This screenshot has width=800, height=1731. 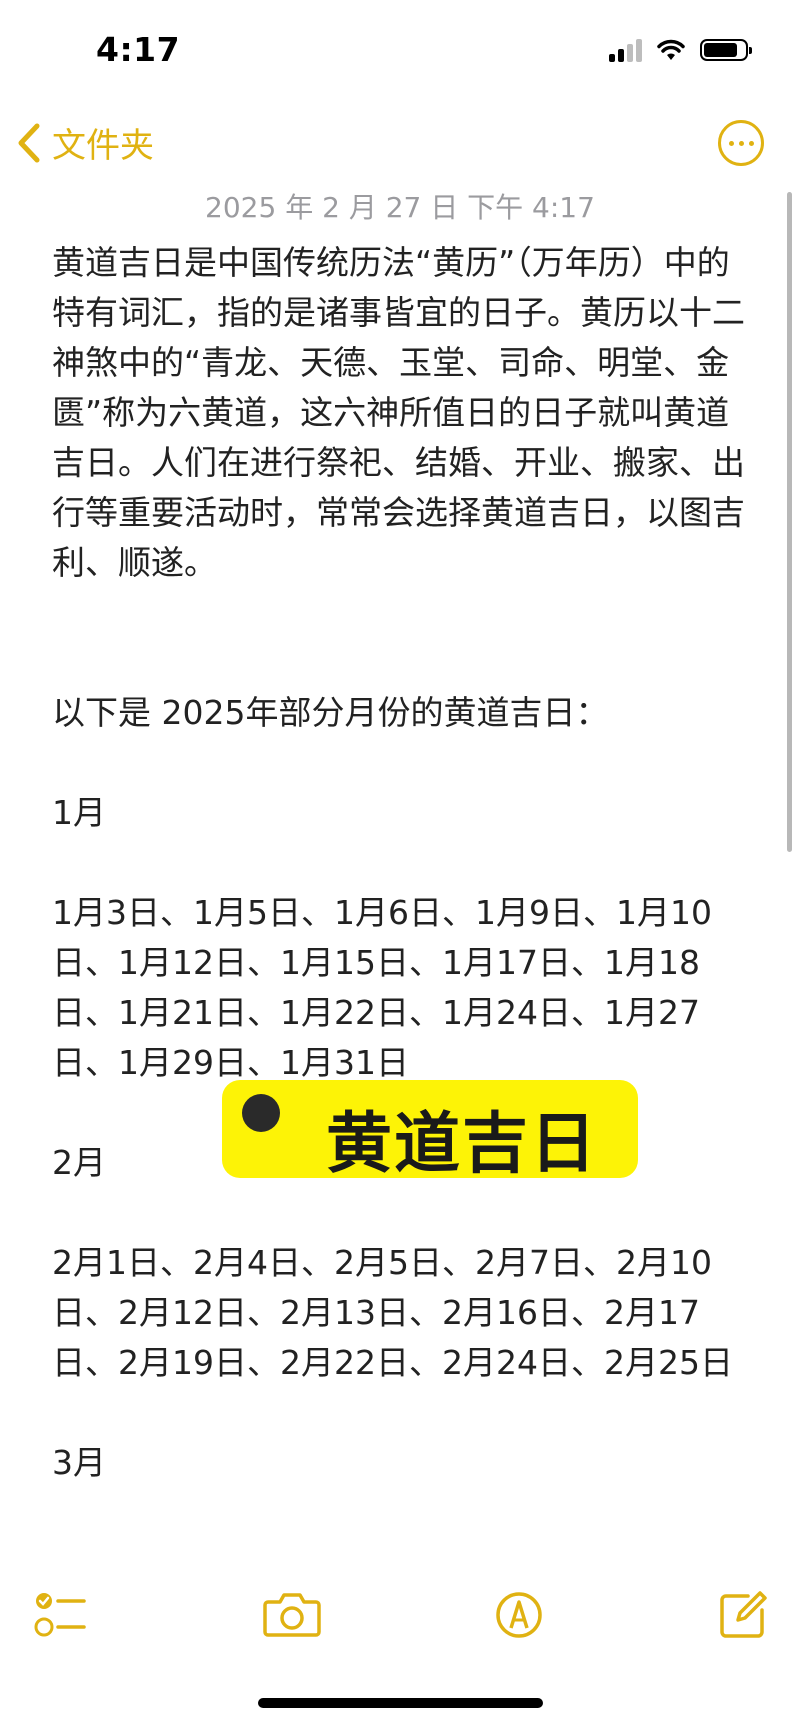 I want to click on bullet-dot-icon, so click(x=261, y=1113).